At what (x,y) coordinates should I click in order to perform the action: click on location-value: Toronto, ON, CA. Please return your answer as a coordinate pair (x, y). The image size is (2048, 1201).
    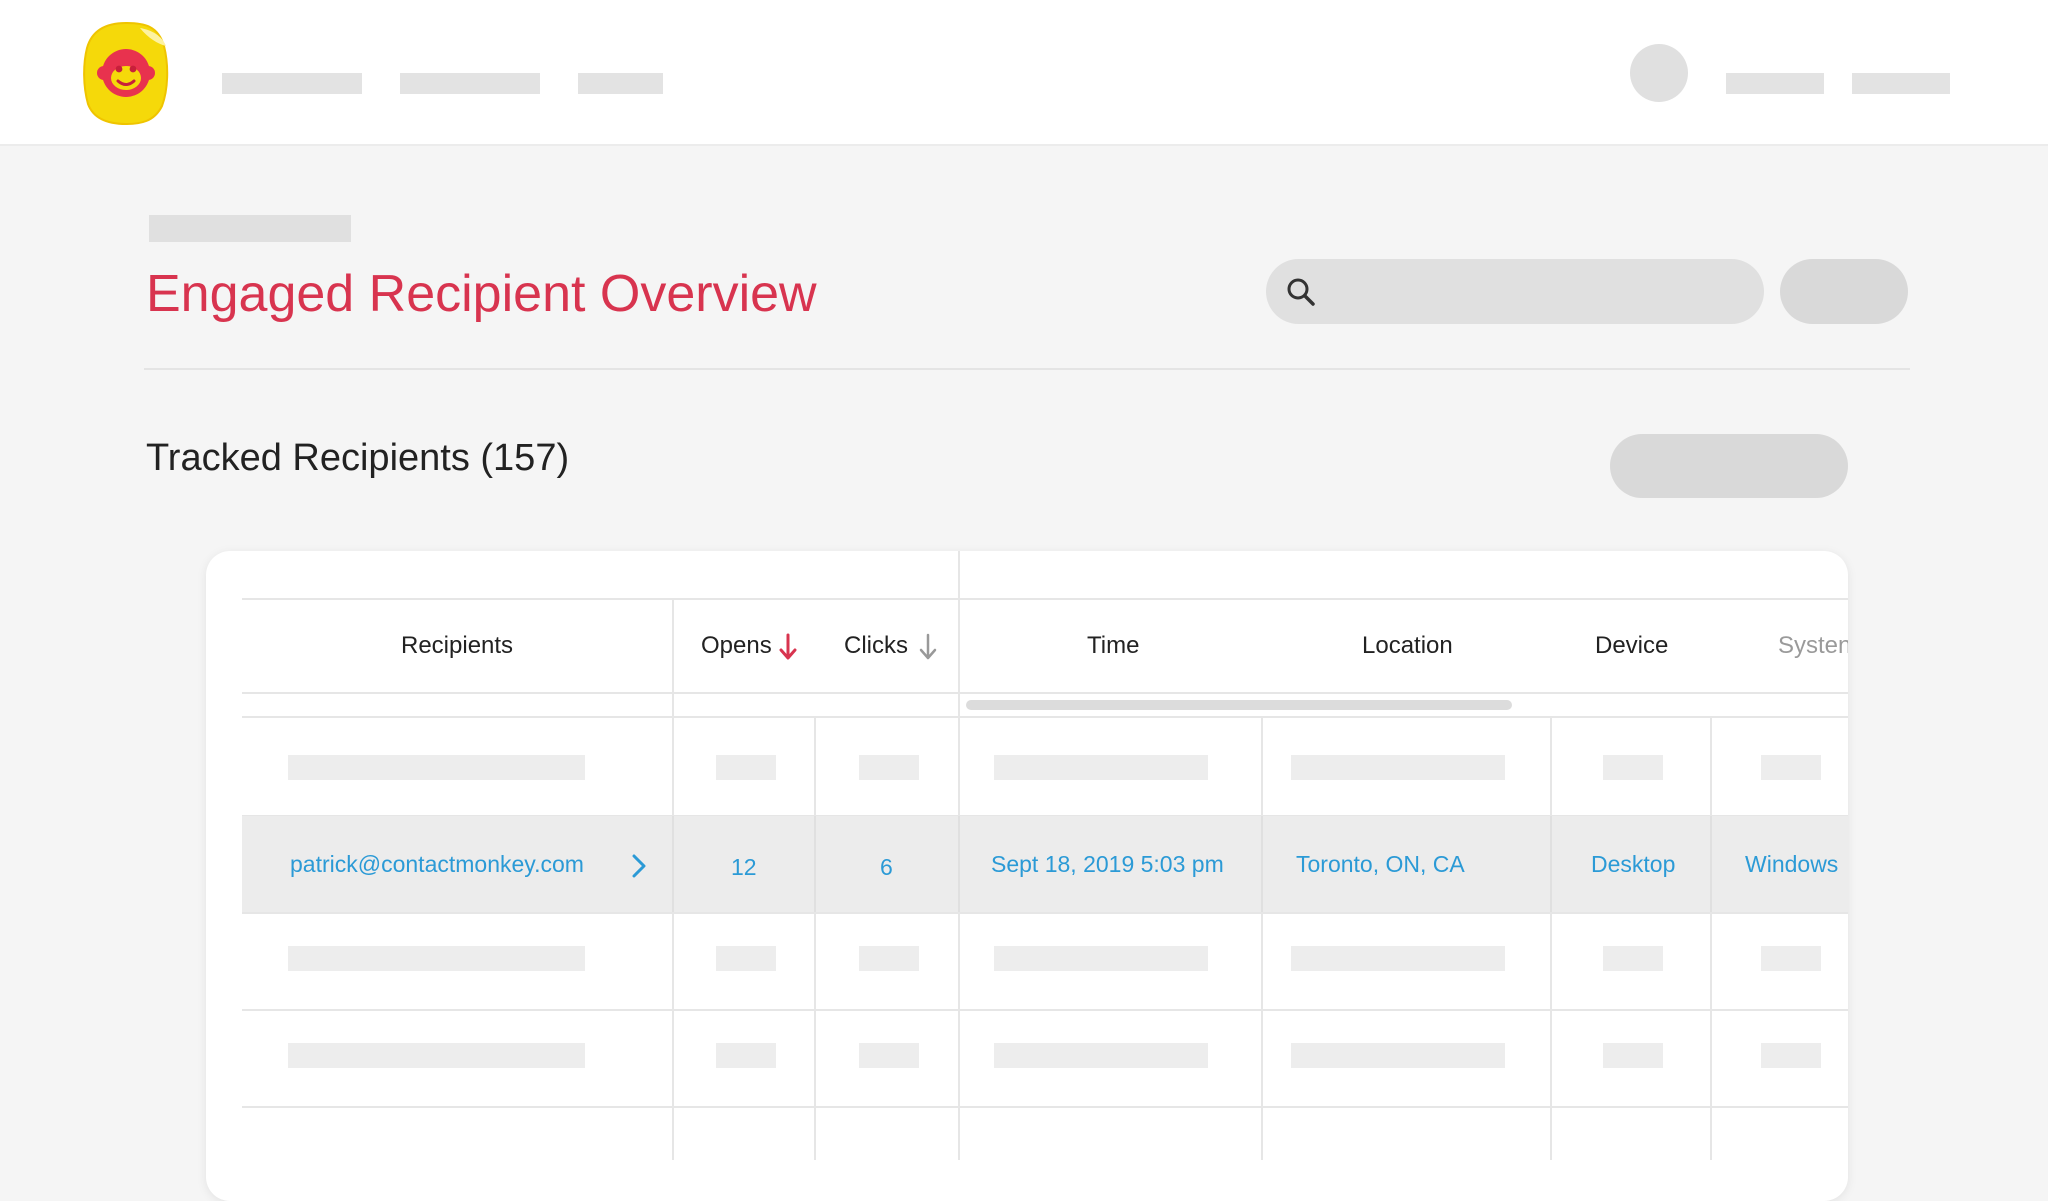
    Looking at the image, I should click on (1380, 864).